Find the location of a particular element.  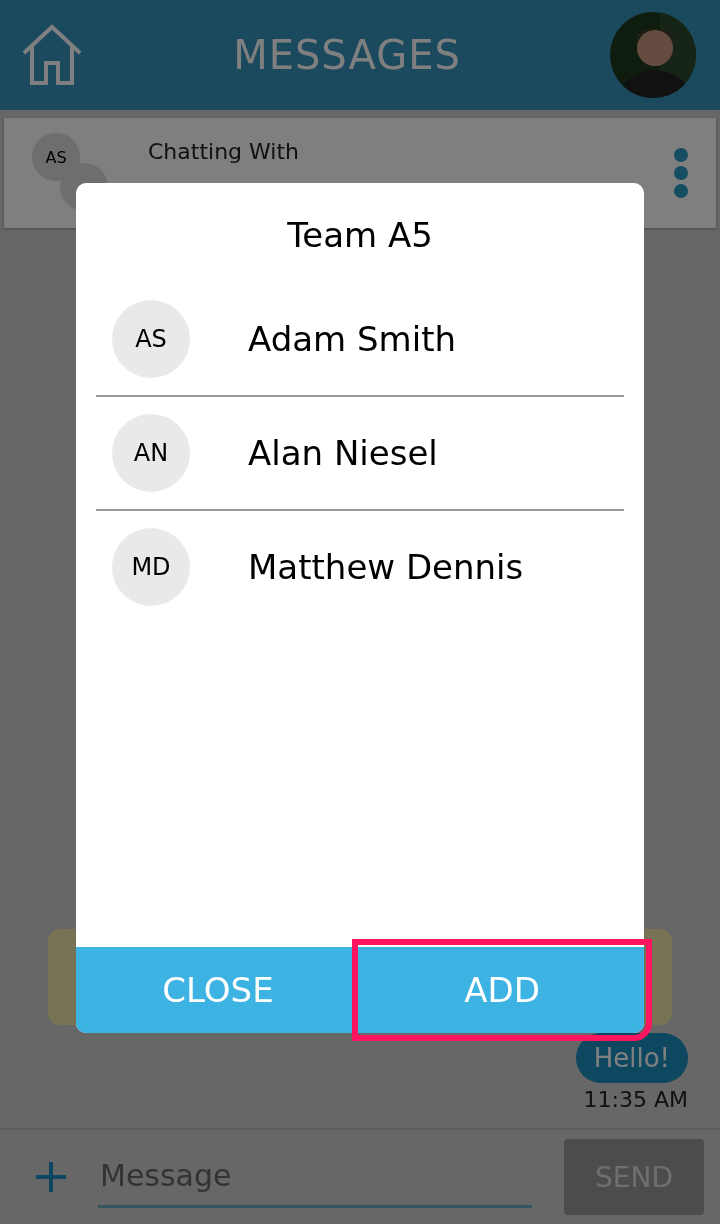

member-name: Alan Niesel is located at coordinates (343, 453).